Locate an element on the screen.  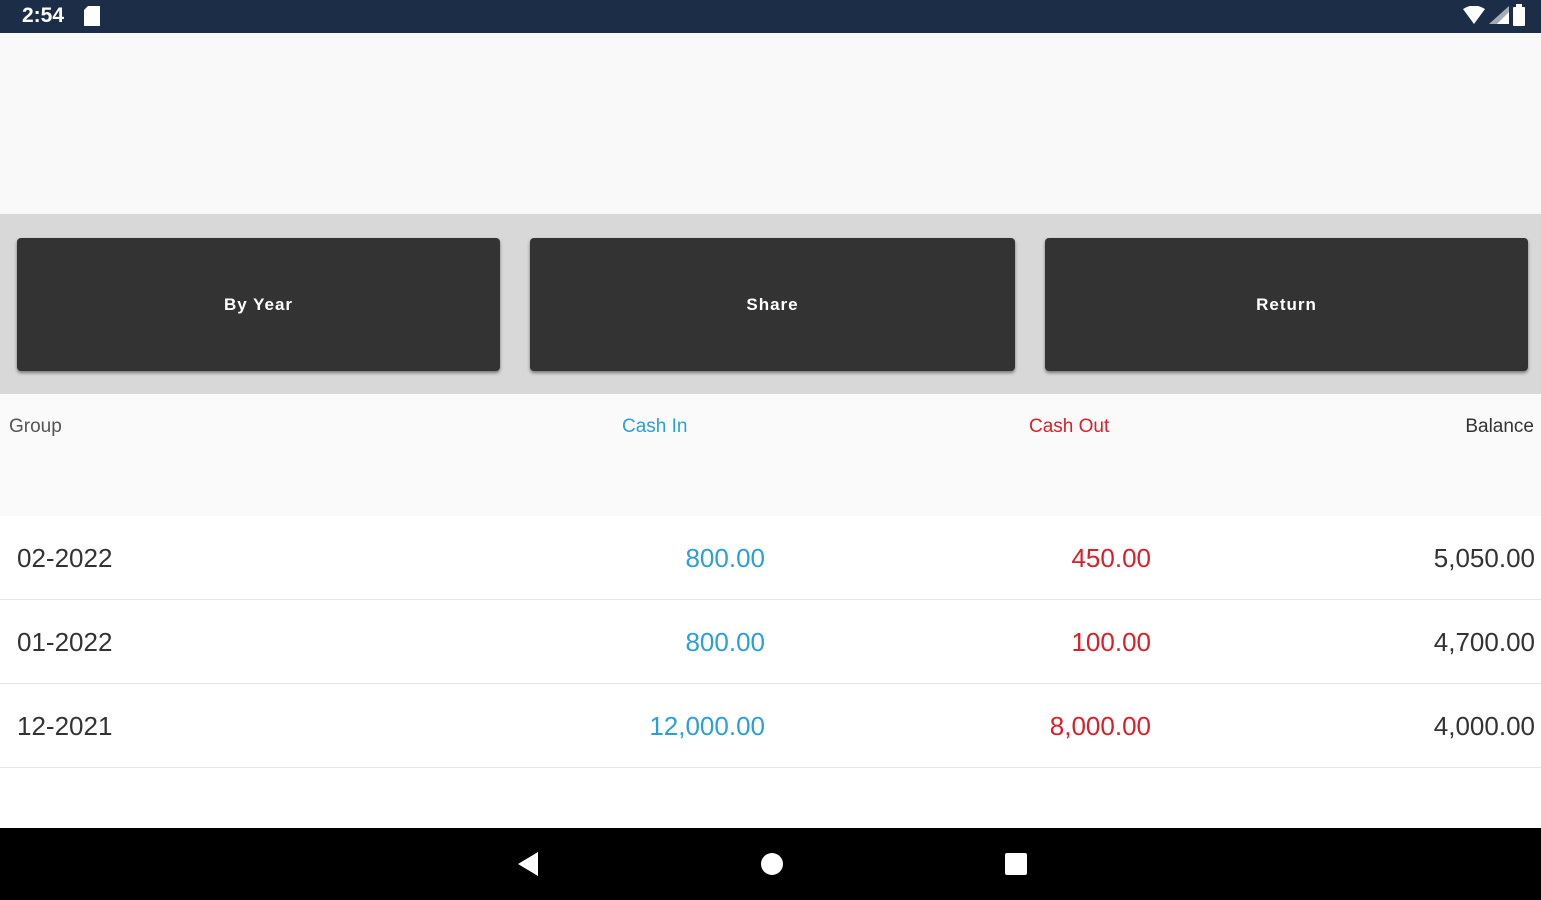
row-group: 02-2022 is located at coordinates (65, 558).